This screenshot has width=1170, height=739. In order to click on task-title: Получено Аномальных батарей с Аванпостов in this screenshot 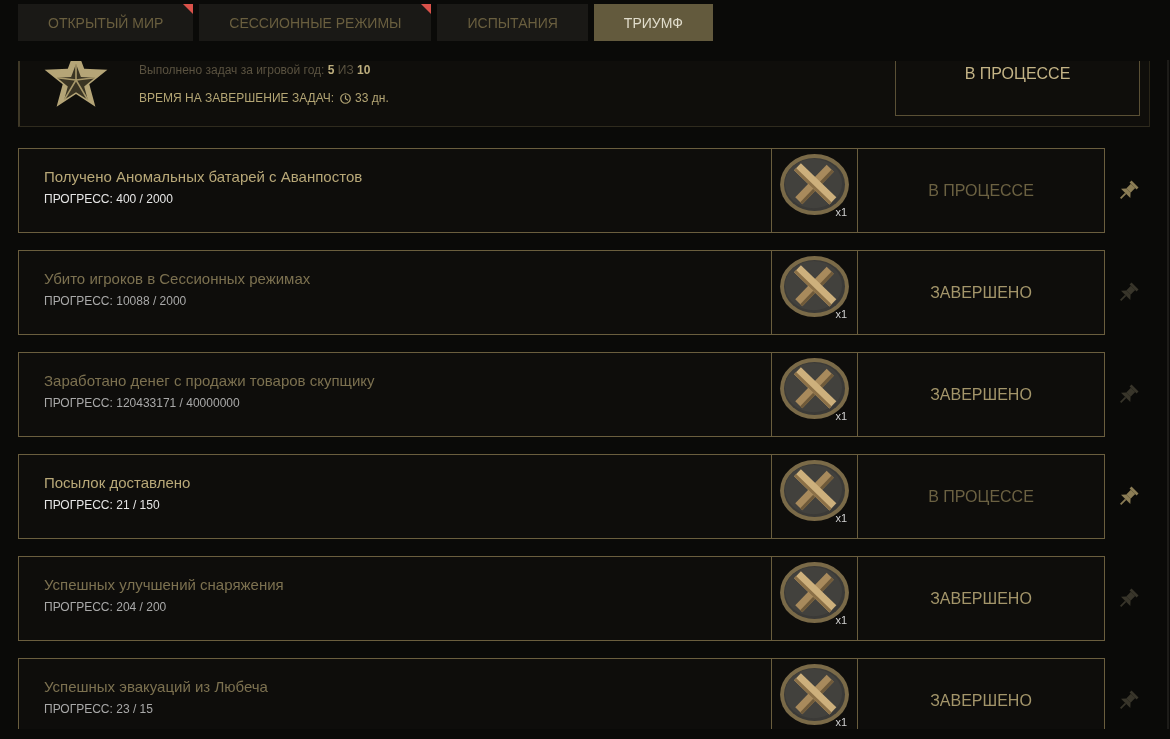, I will do `click(203, 177)`.